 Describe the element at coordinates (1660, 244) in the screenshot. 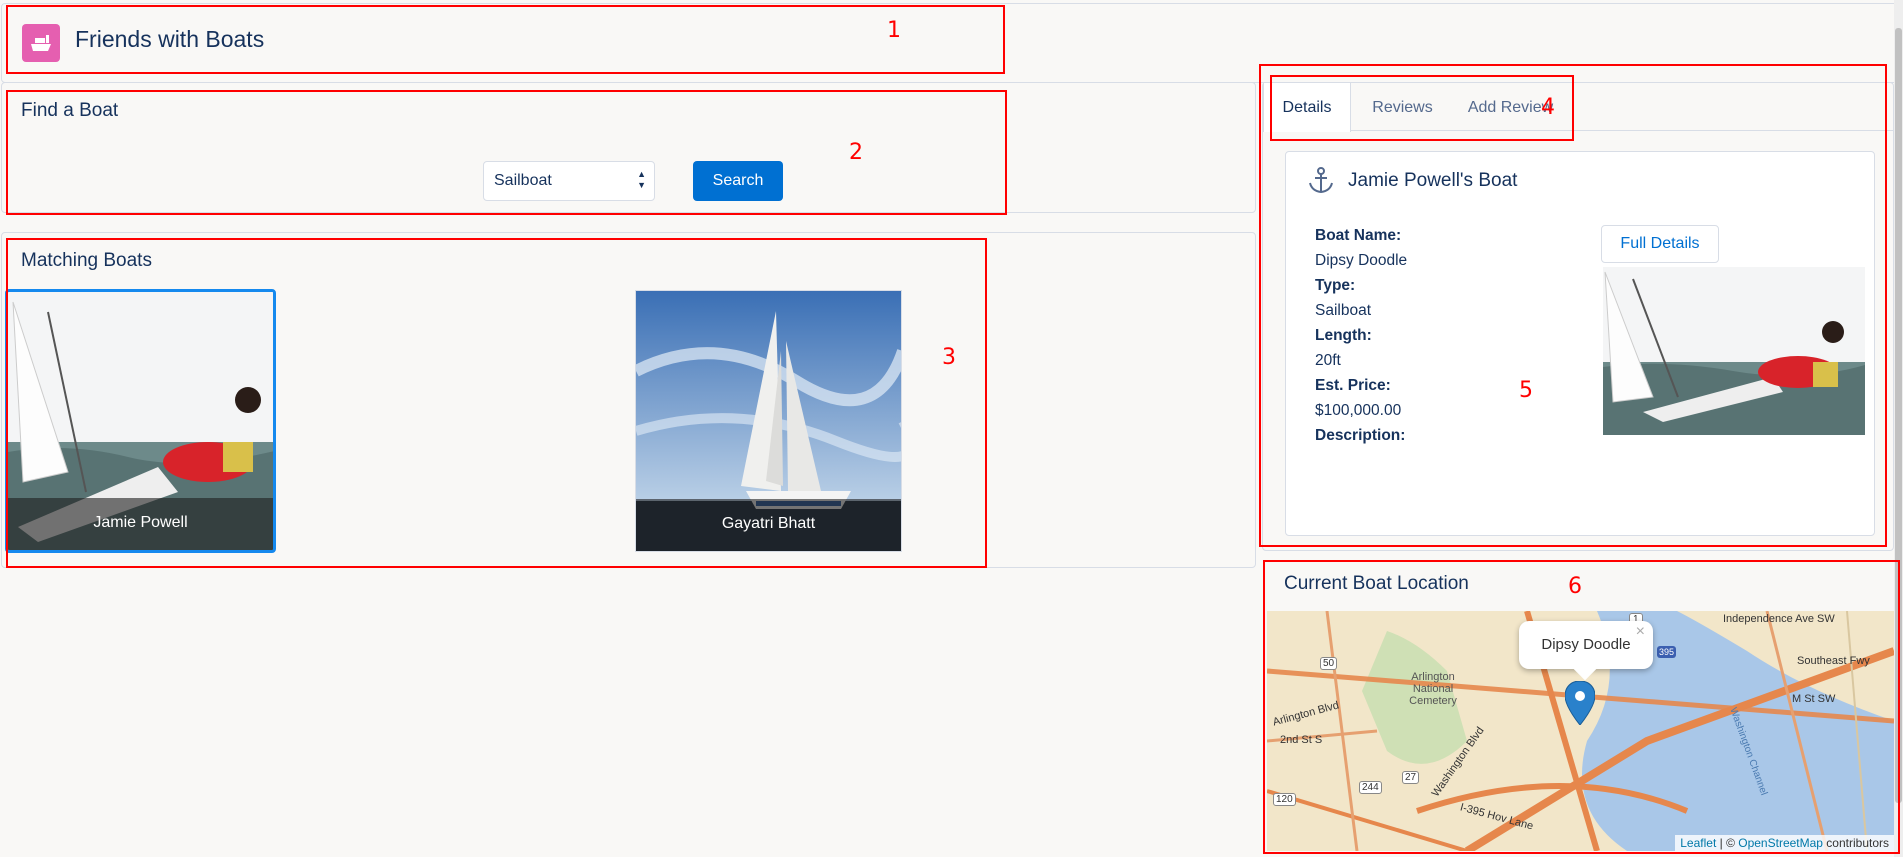

I see `full-details-button: Full Details` at that location.